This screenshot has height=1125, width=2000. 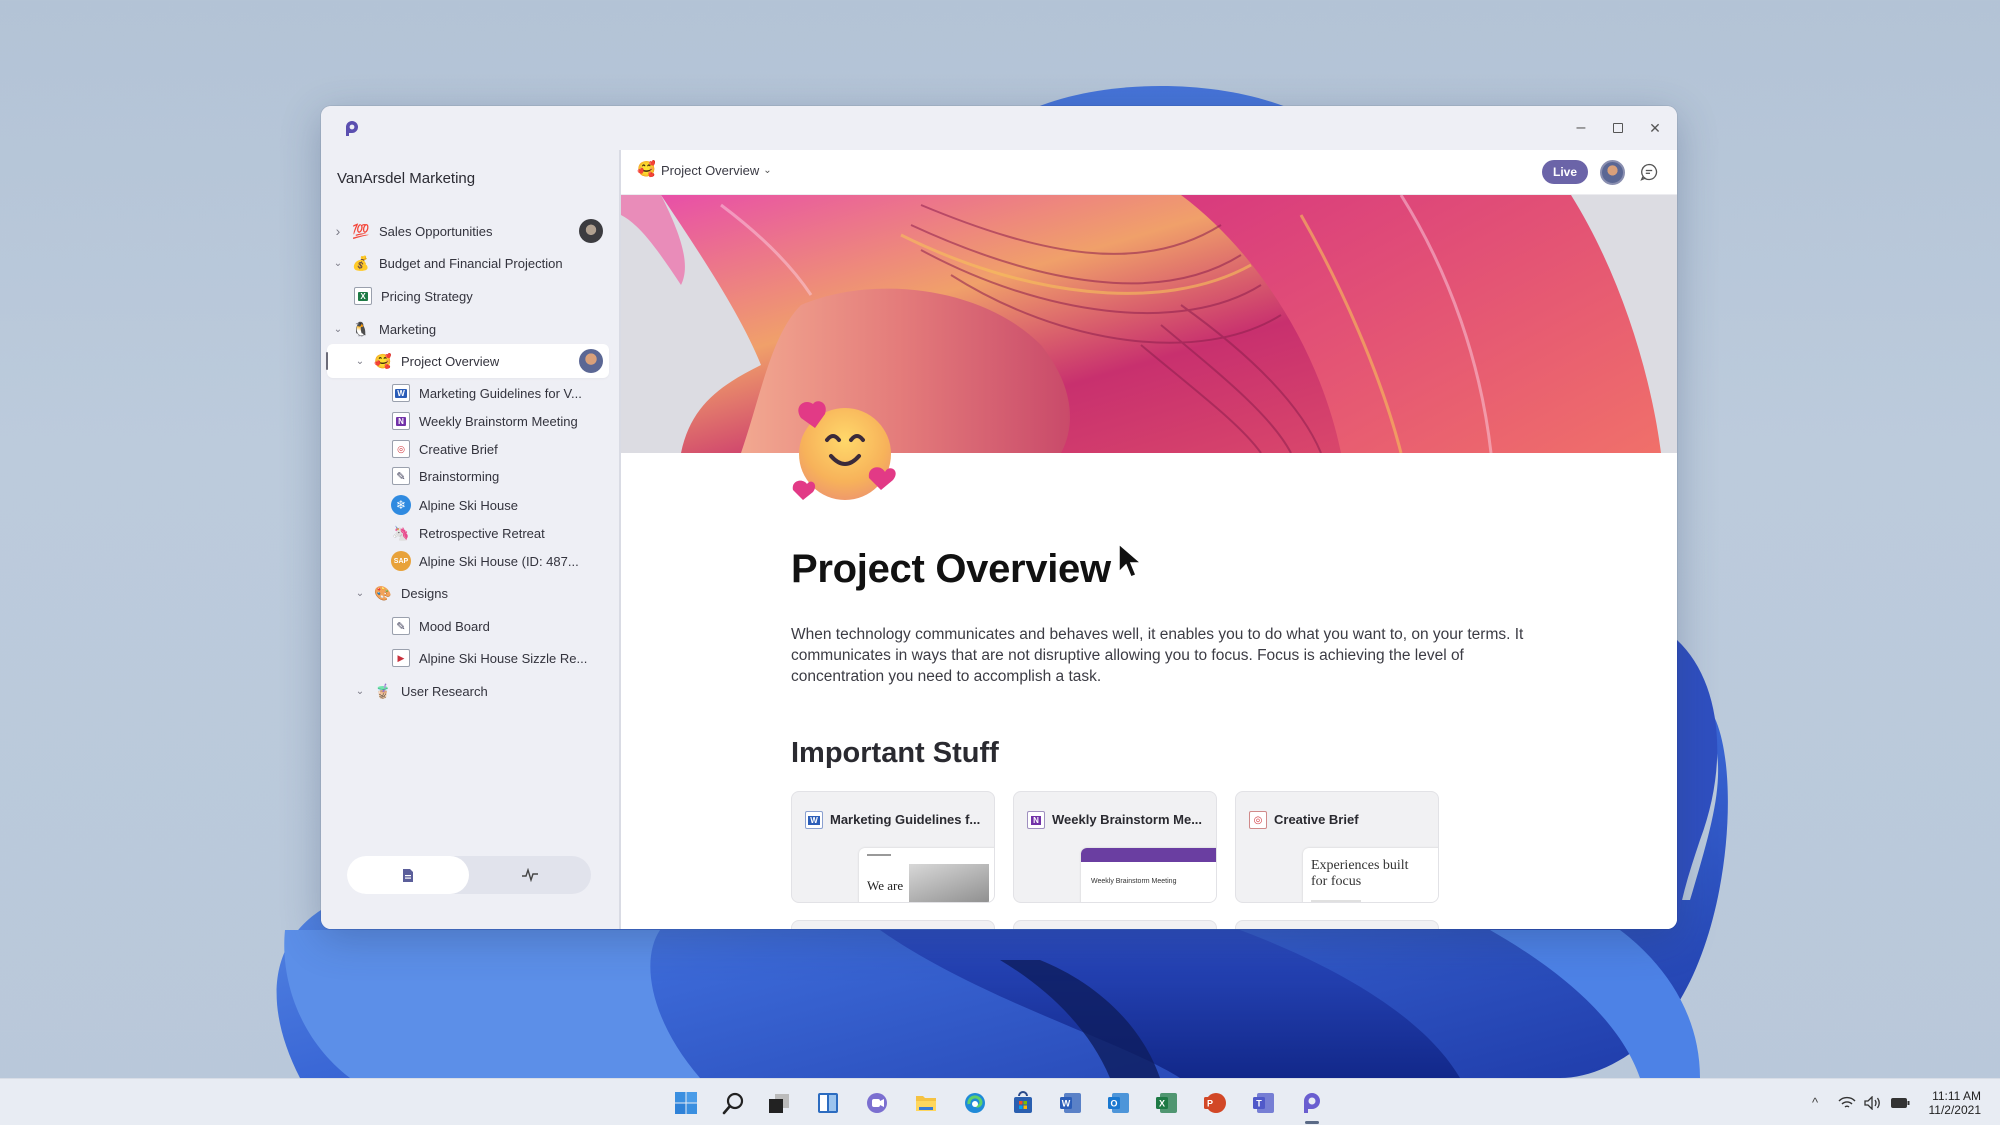 I want to click on taskbar-outlook: O, so click(x=1119, y=1103).